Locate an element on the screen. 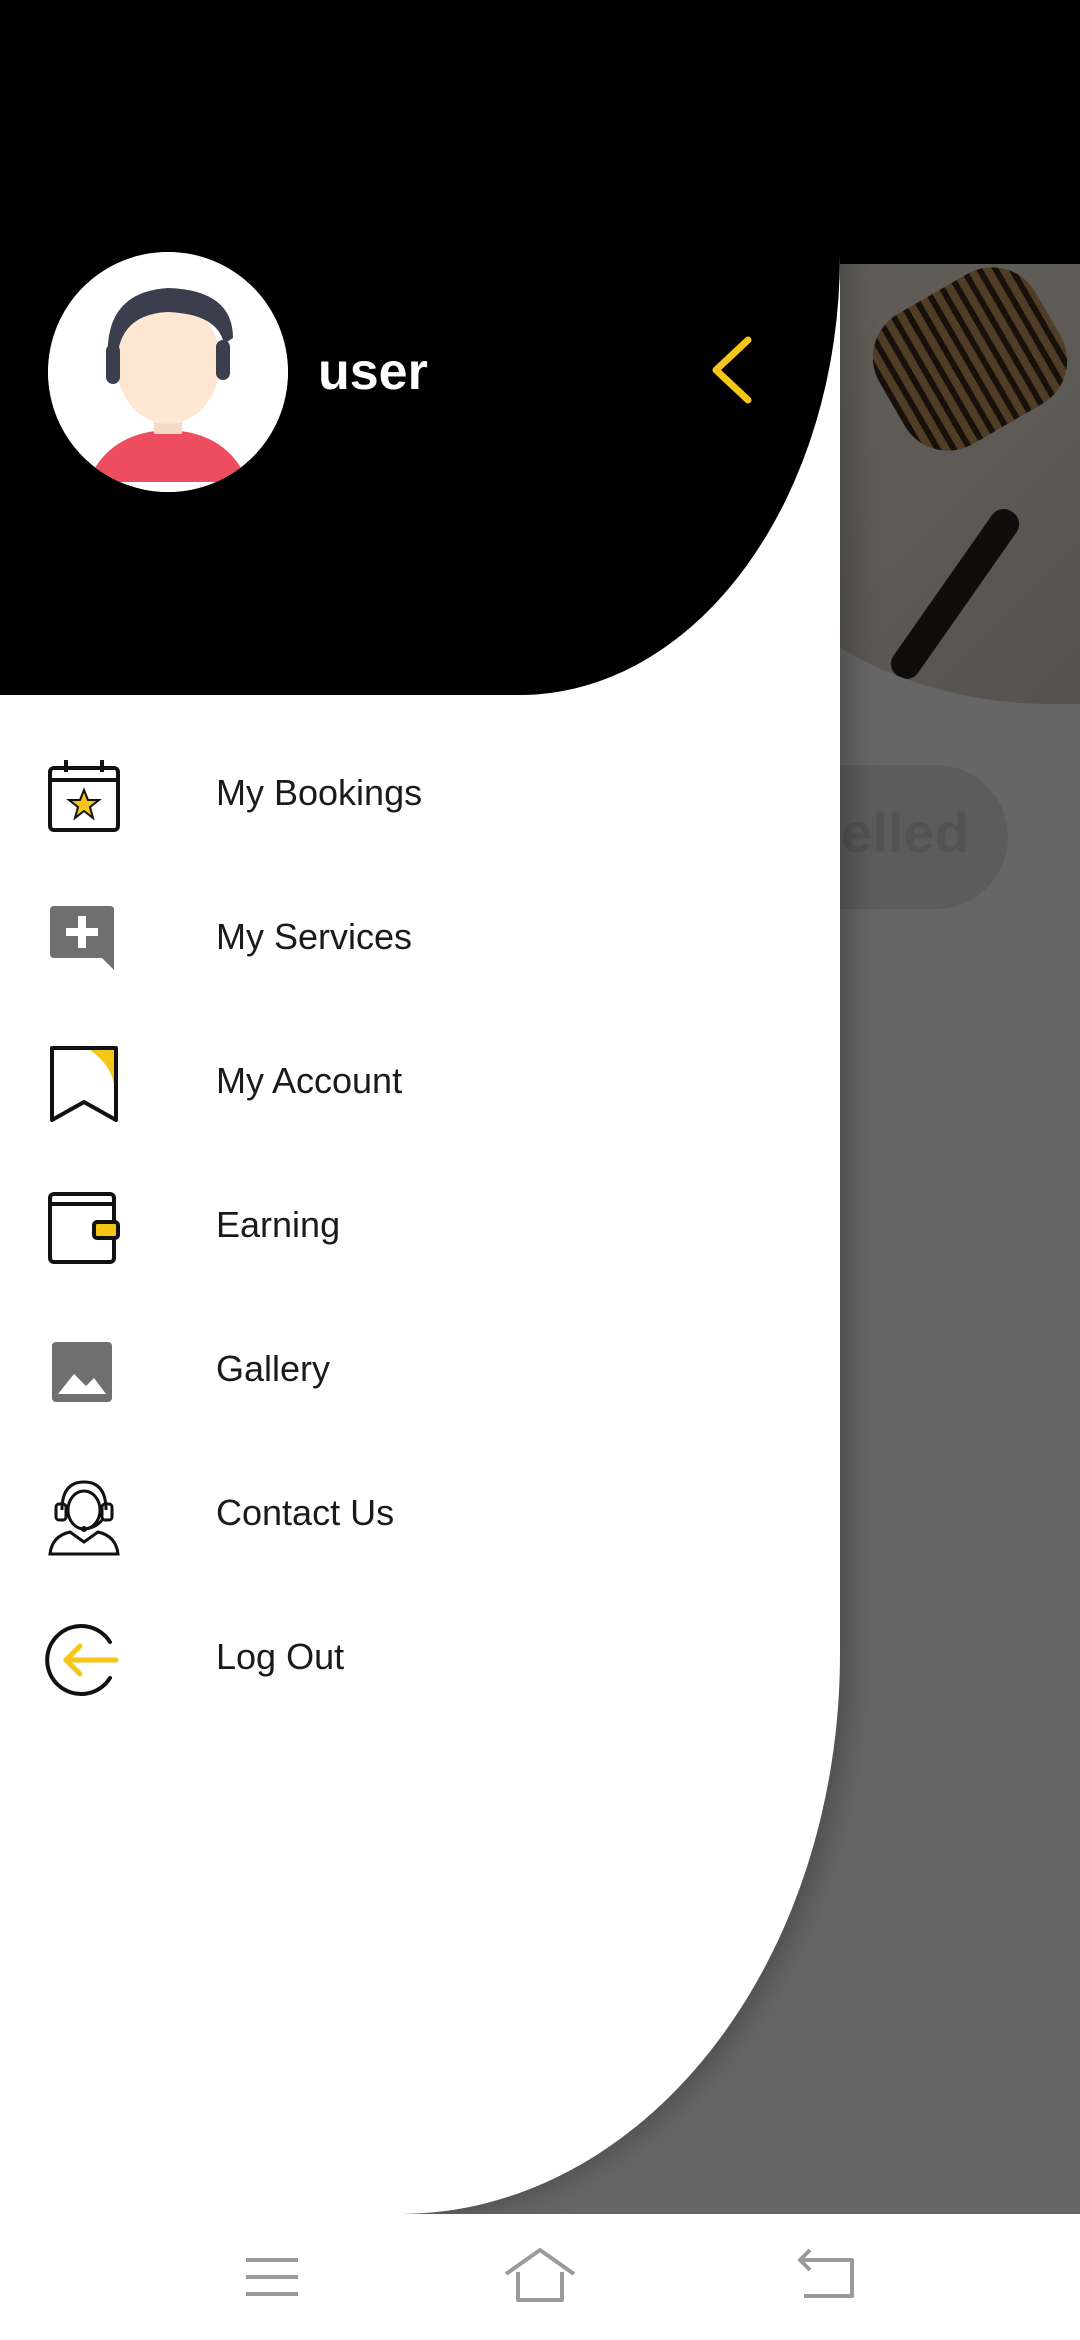  close-drawer-button is located at coordinates (732, 370).